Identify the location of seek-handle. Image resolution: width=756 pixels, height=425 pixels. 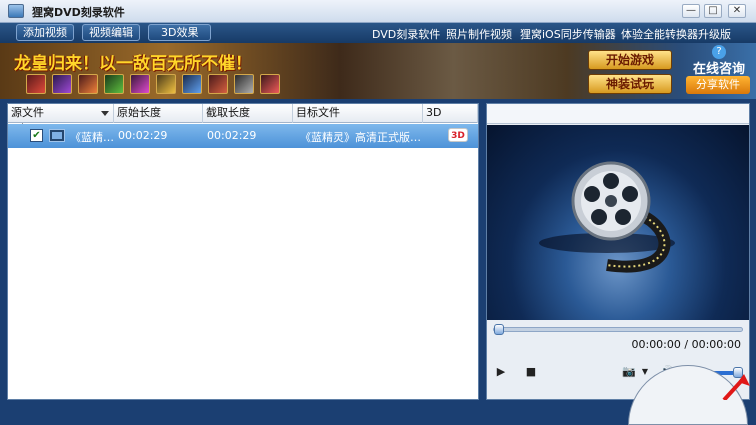
(499, 329).